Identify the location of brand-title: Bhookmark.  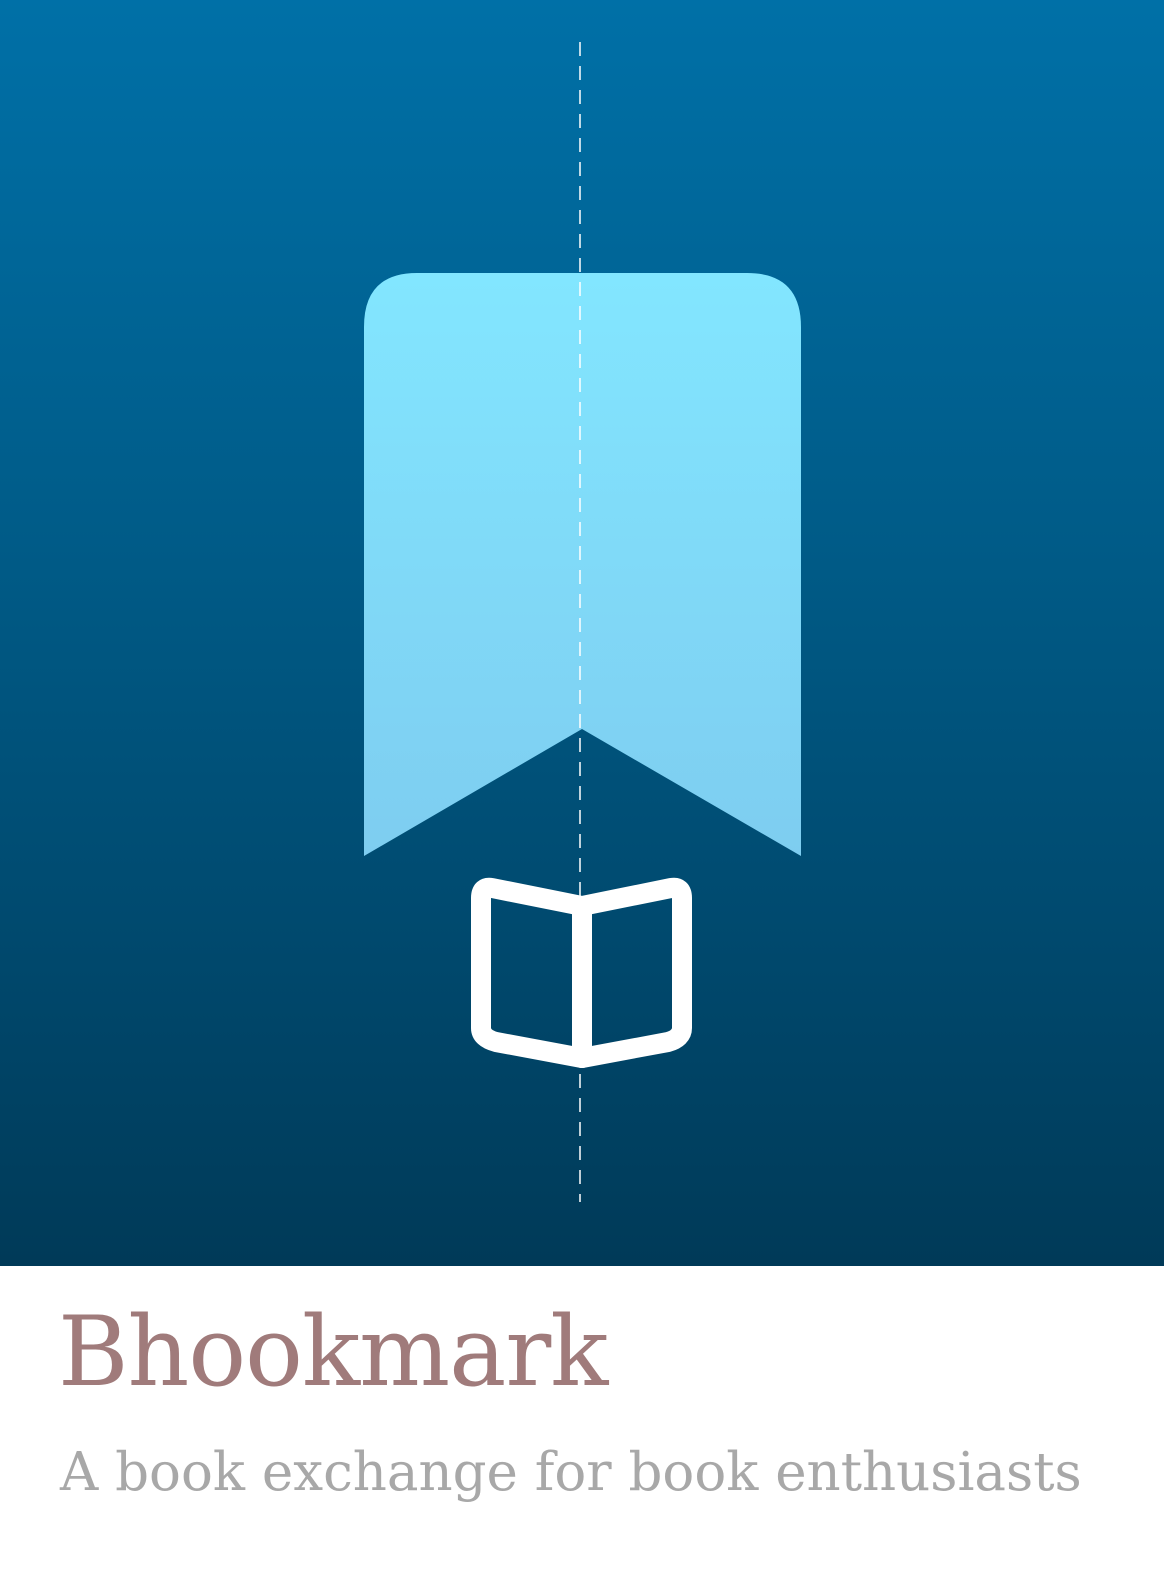
(333, 1352).